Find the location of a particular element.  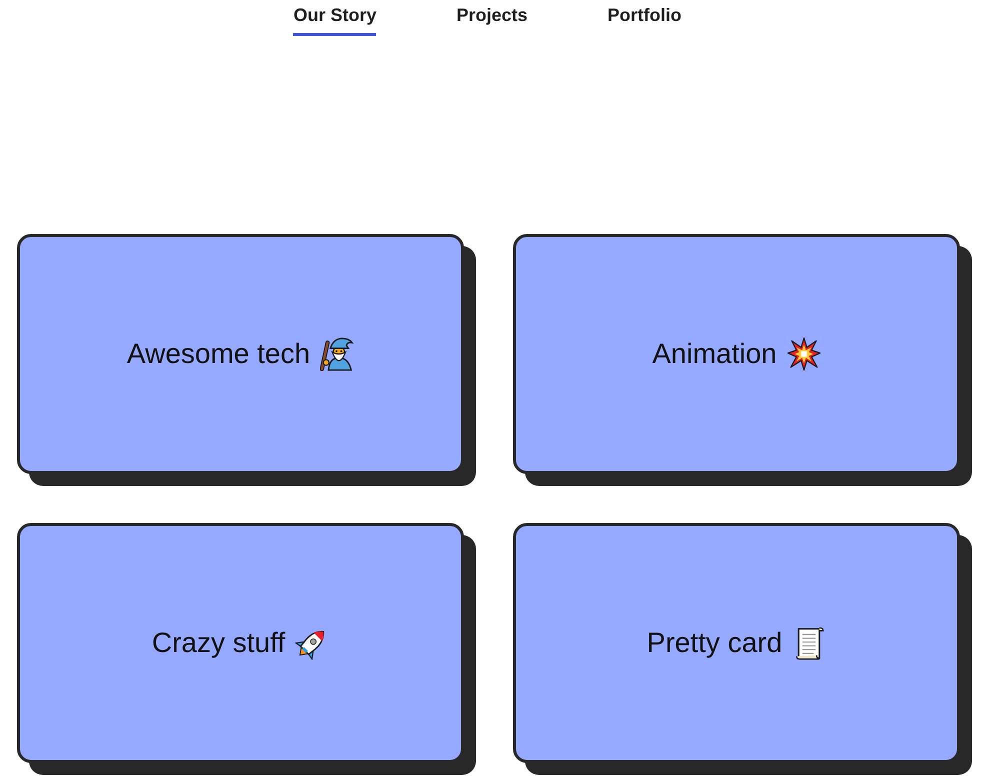

card-title: Crazy stuff is located at coordinates (219, 643).